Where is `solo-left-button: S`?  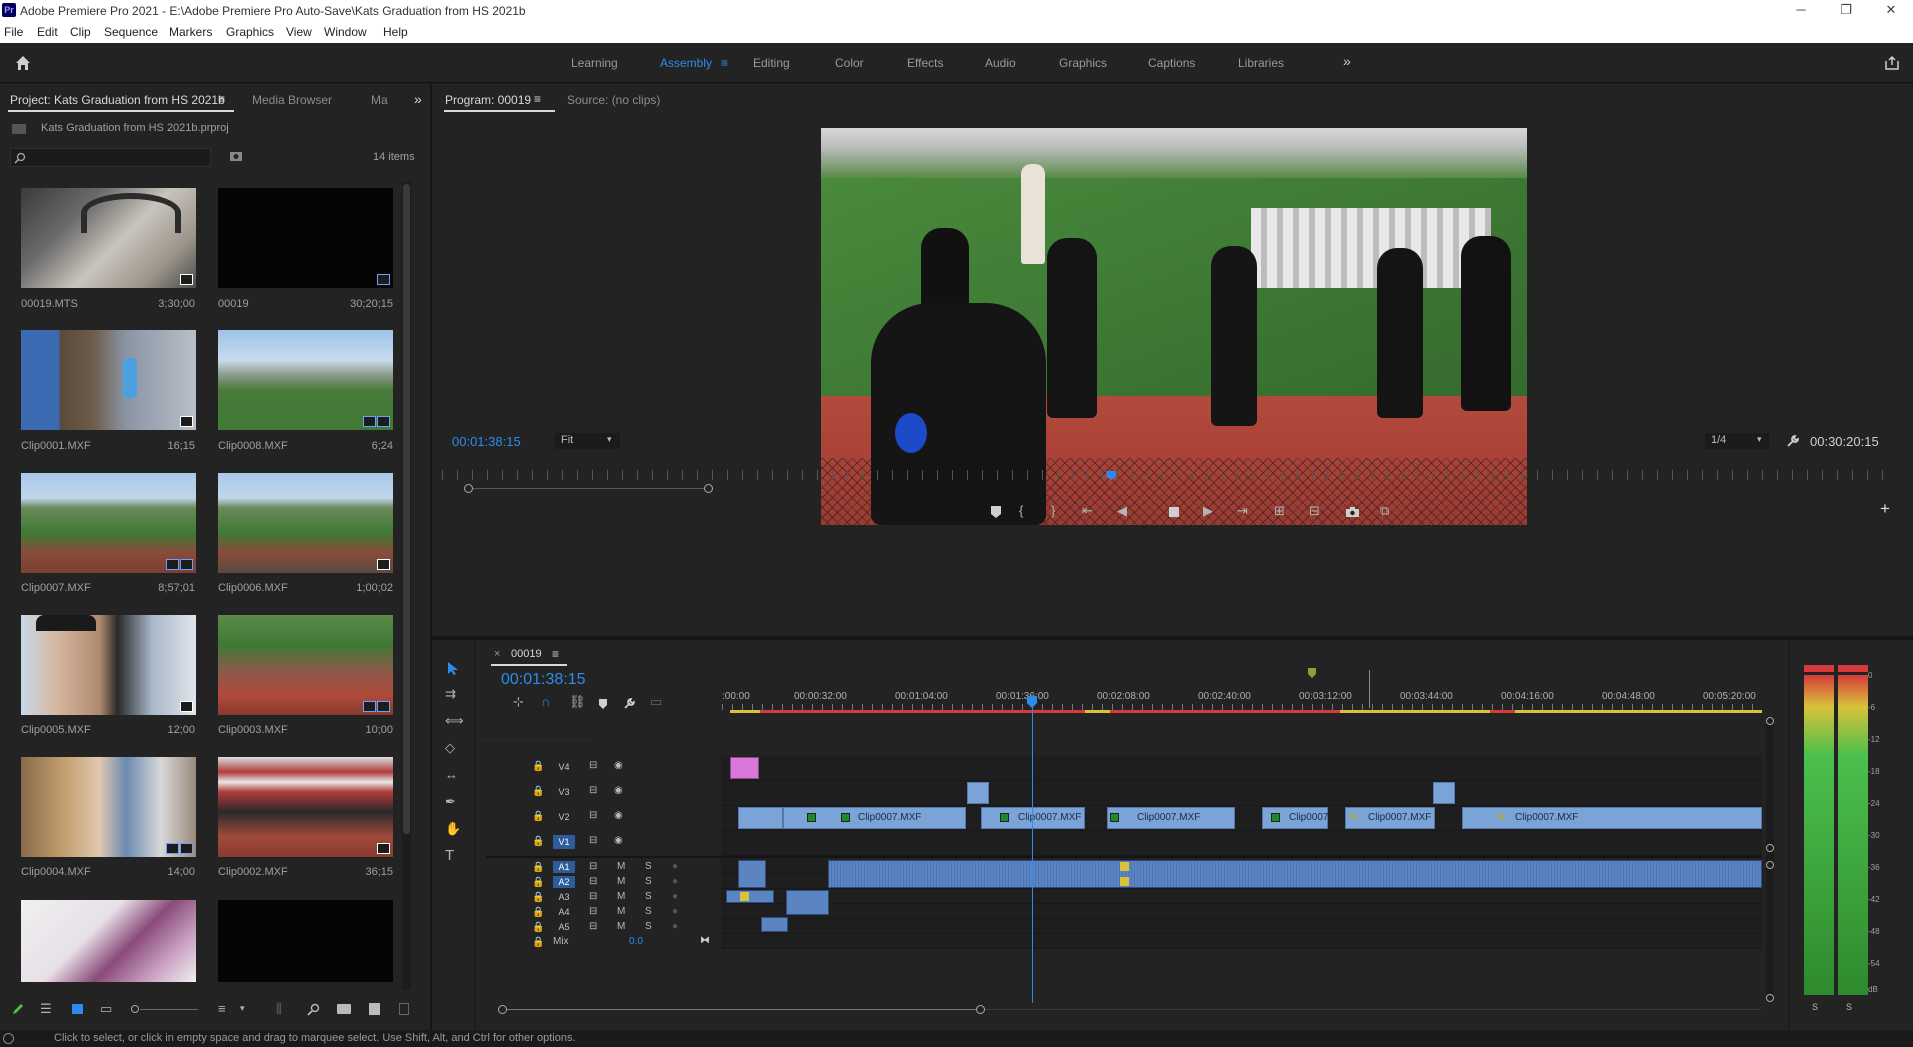 solo-left-button: S is located at coordinates (1815, 1007).